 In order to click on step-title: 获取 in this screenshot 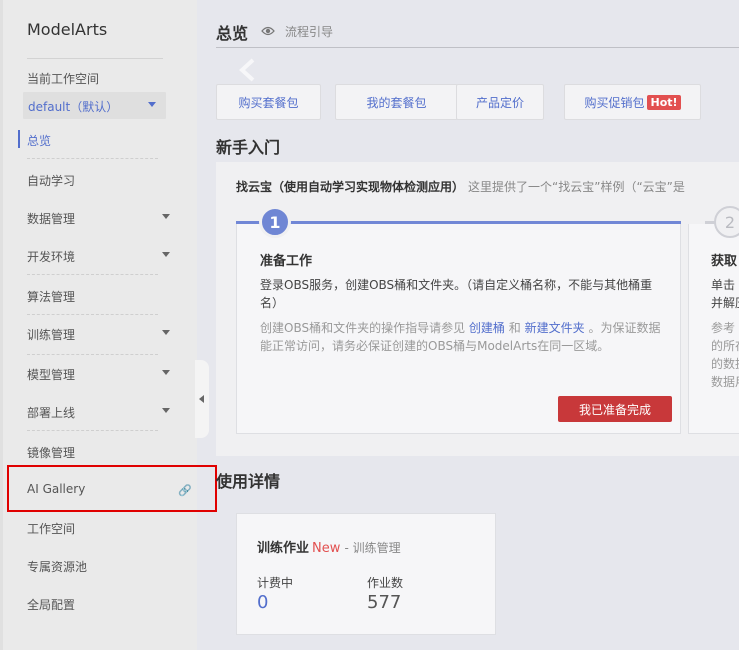, I will do `click(724, 261)`.